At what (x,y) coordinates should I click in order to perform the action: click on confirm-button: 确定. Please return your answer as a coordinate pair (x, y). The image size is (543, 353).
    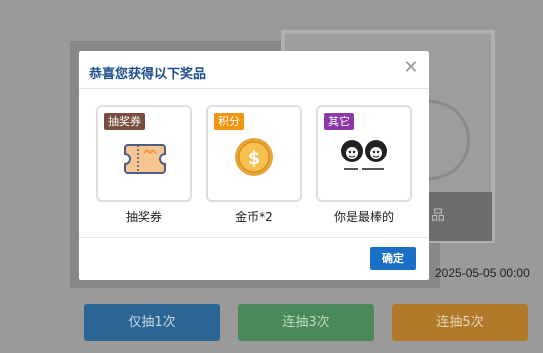
    Looking at the image, I should click on (393, 258).